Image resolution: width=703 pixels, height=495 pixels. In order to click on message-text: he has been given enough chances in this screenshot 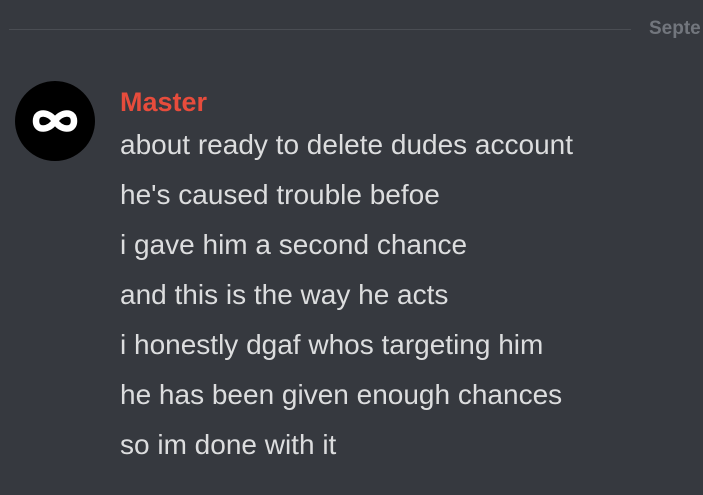, I will do `click(346, 395)`.